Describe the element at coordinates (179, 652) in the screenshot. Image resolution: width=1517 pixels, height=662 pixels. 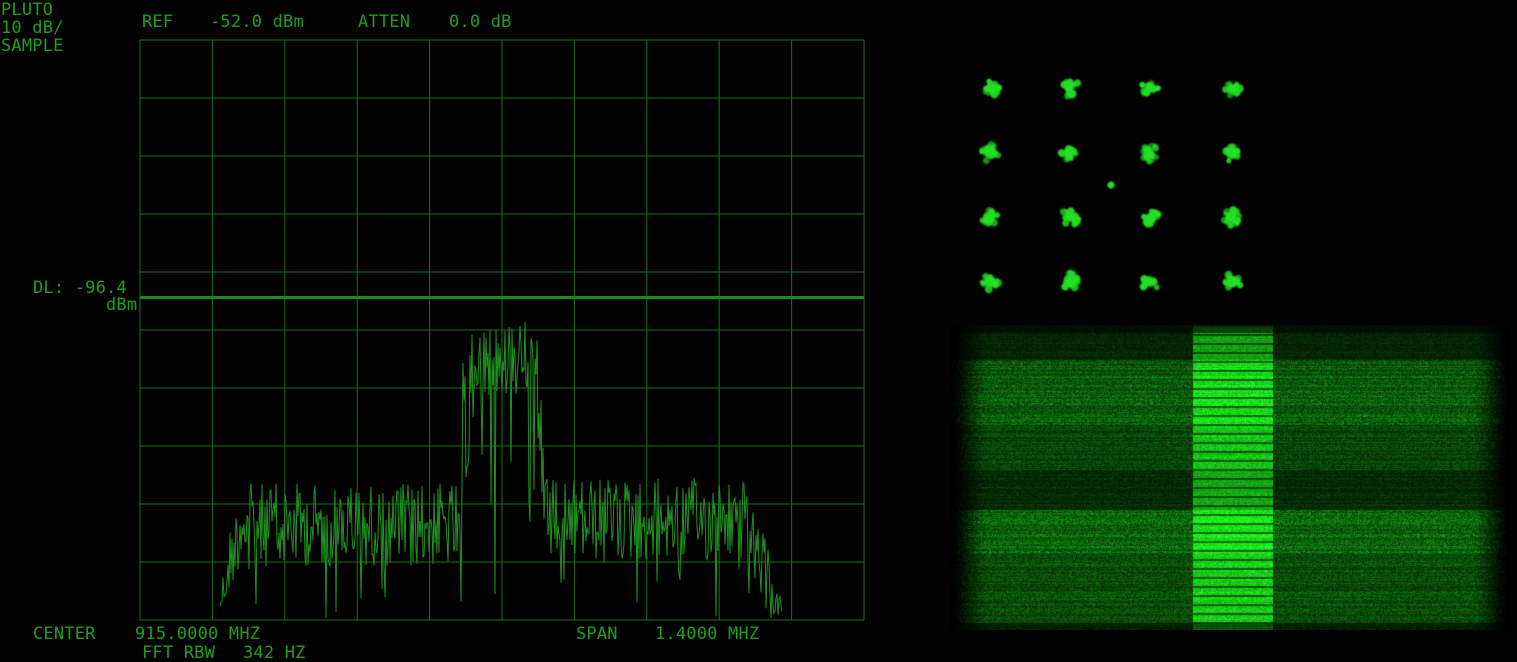
I see `rbw-label: FFT RBW` at that location.